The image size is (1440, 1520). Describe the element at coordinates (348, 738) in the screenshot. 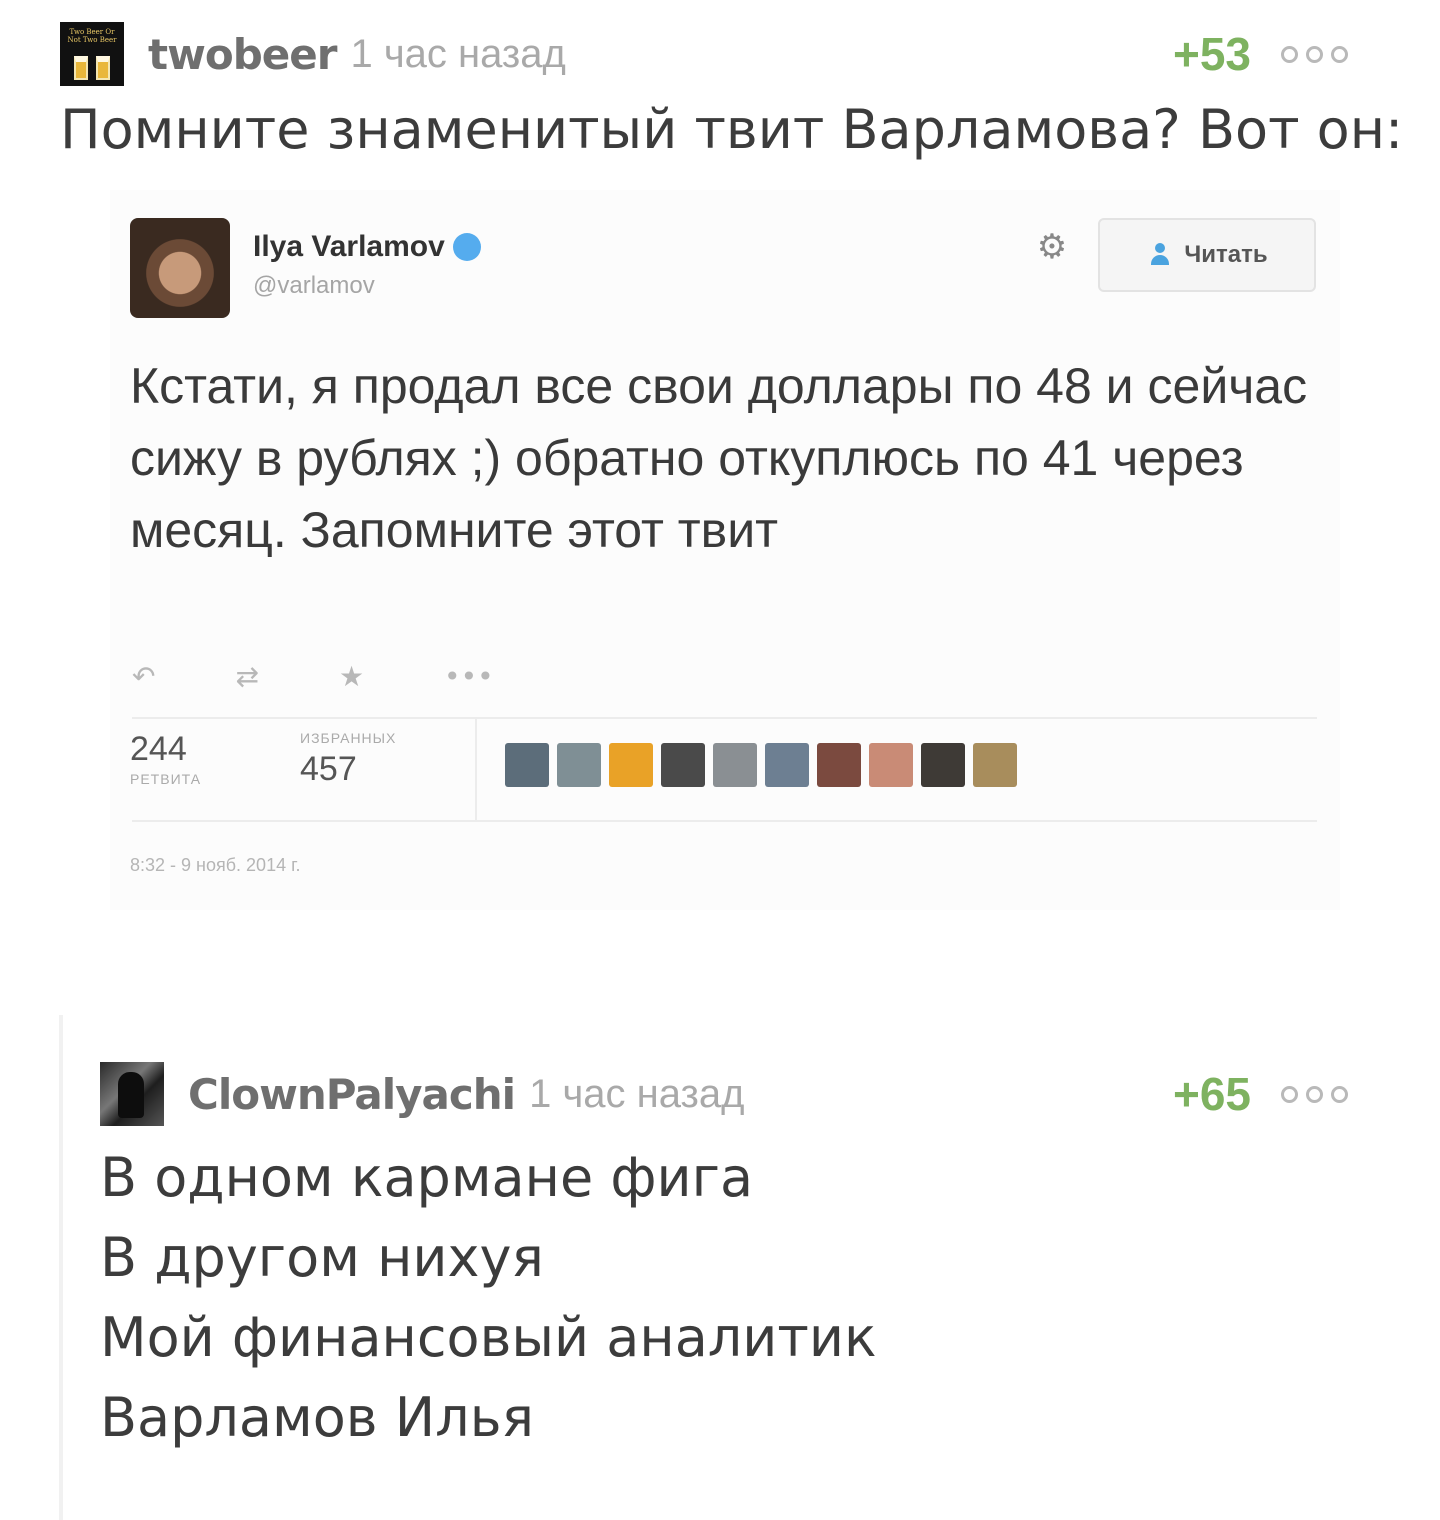

I see `favorites-label: ИЗБРАННЫХ` at that location.